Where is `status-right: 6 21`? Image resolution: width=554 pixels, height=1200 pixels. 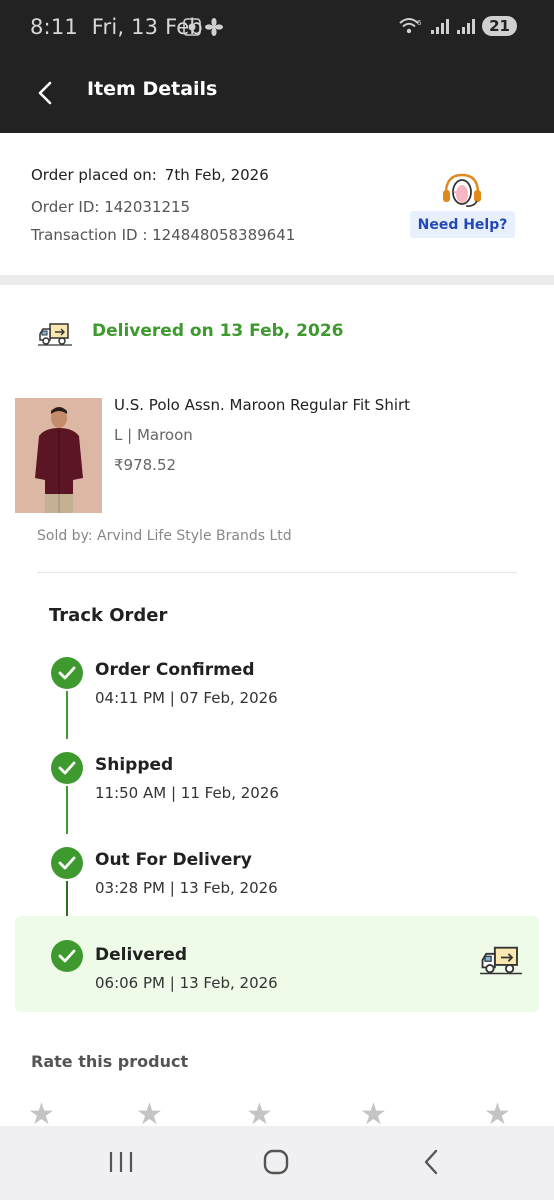
status-right: 6 21 is located at coordinates (457, 26).